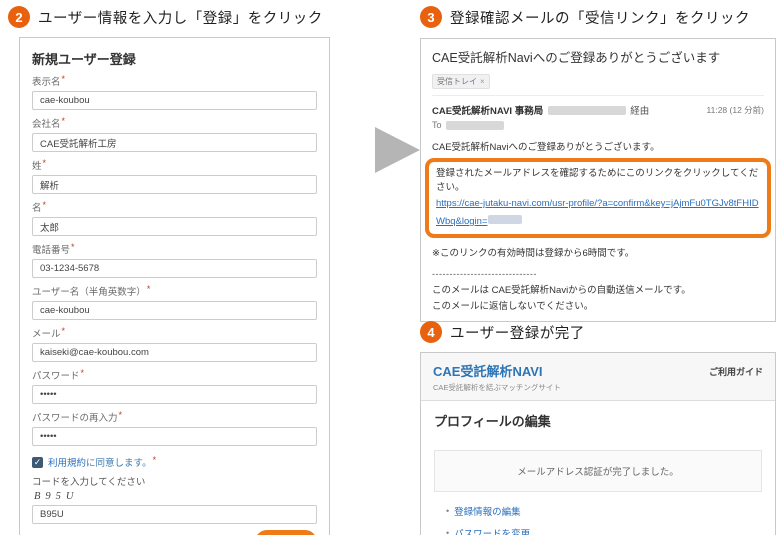 This screenshot has height=535, width=784. Describe the element at coordinates (102, 462) in the screenshot. I see `terms-label: 利用規約に同意します。*` at that location.